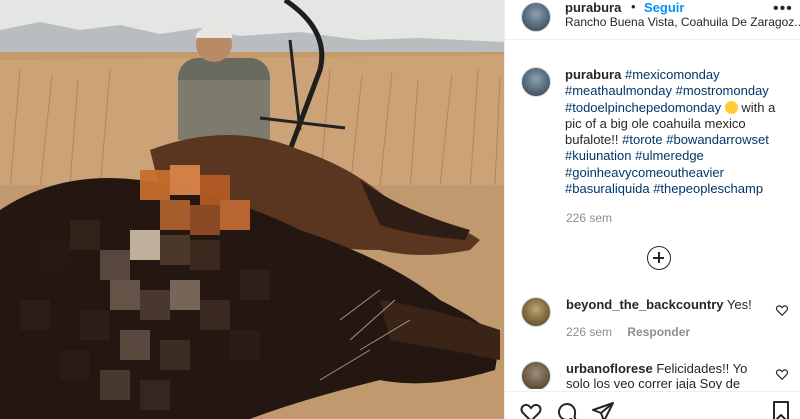  What do you see at coordinates (598, 155) in the screenshot?
I see `hashtag: #kuiunation` at bounding box center [598, 155].